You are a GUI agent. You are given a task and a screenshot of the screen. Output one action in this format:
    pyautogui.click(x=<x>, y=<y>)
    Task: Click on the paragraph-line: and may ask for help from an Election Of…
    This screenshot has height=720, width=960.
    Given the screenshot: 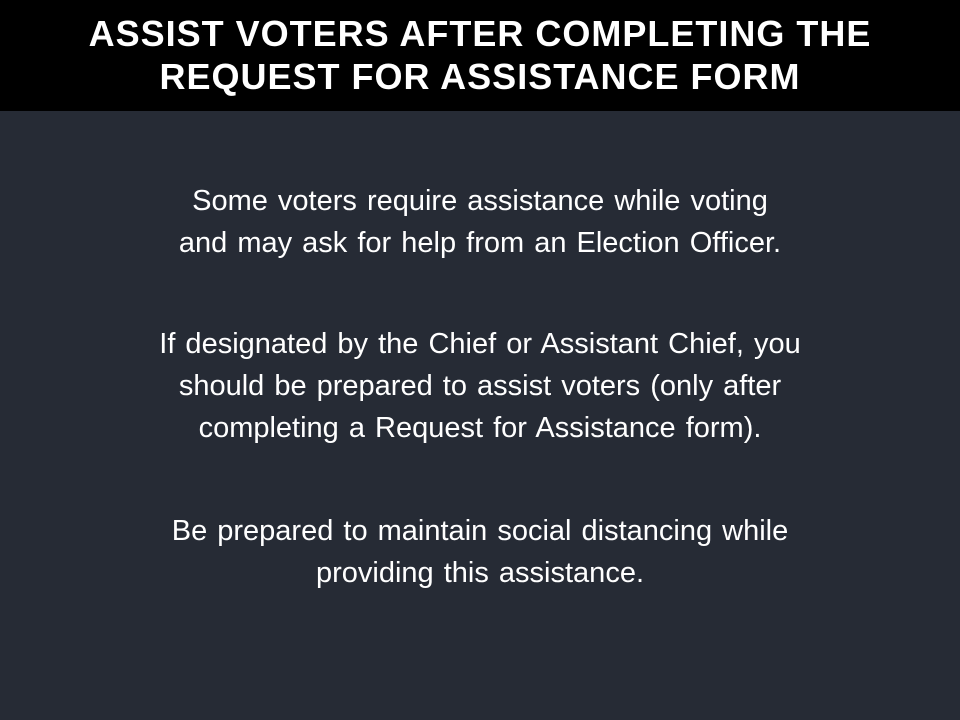 What is the action you would take?
    pyautogui.click(x=480, y=243)
    